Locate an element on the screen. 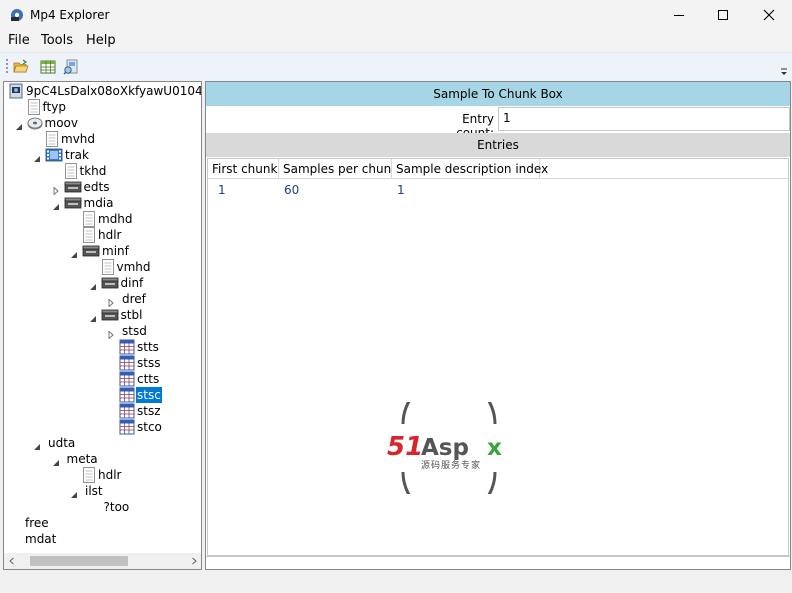 The image size is (792, 593). minimize-button is located at coordinates (679, 15).